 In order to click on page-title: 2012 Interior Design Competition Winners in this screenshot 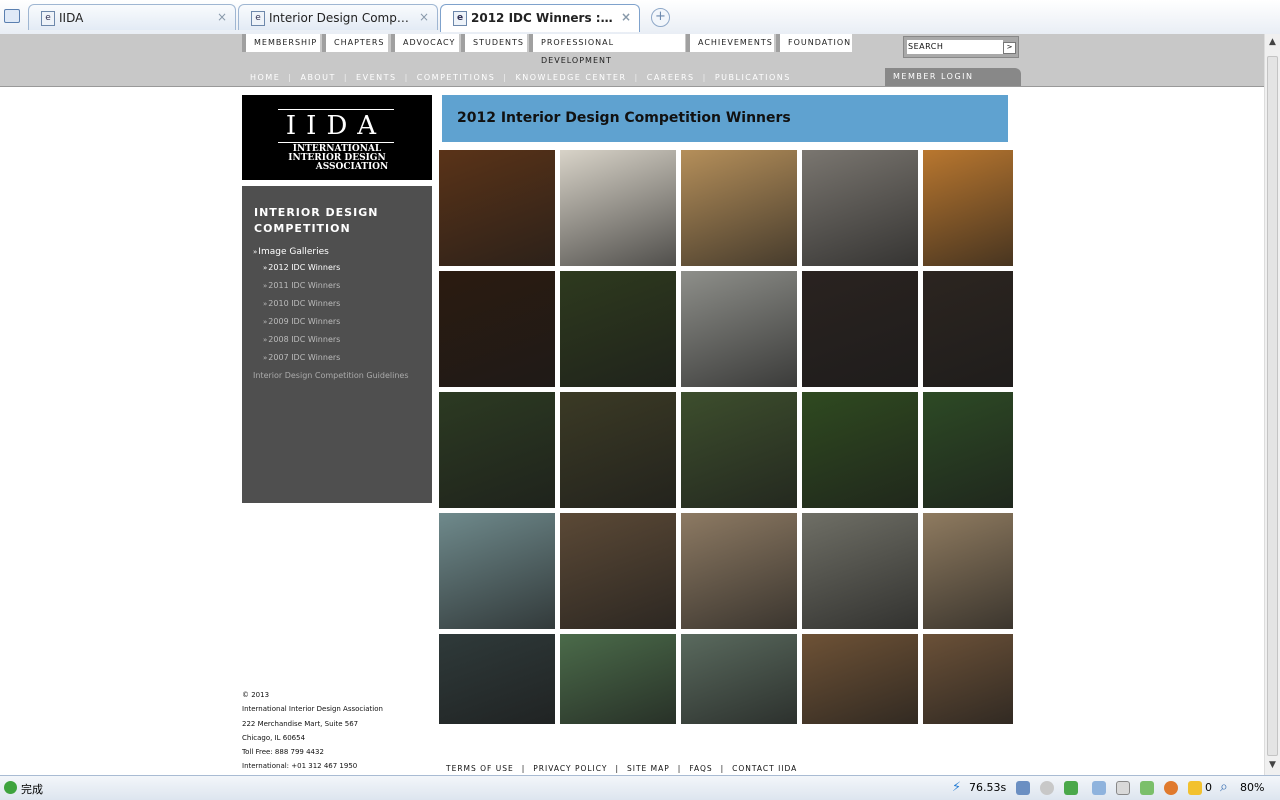, I will do `click(624, 118)`.